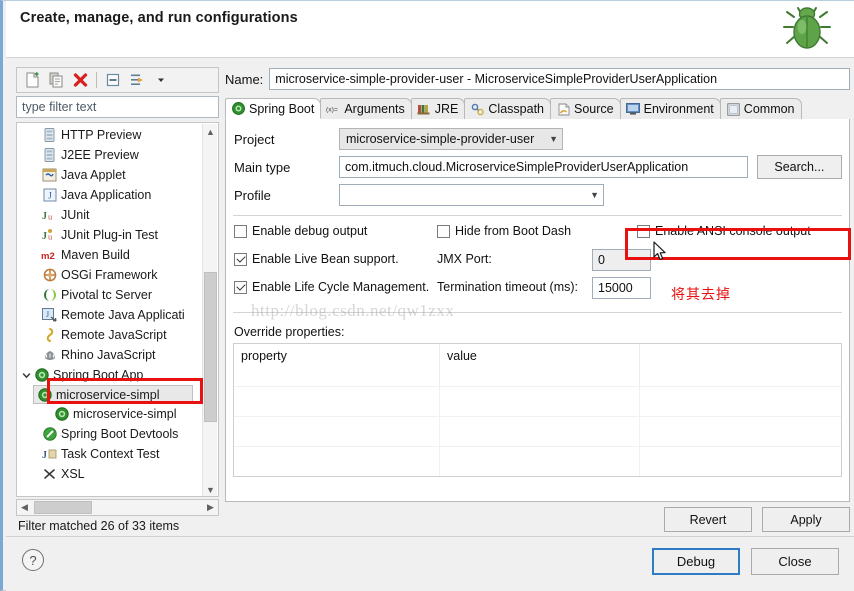 The height and width of the screenshot is (591, 854). Describe the element at coordinates (161, 80) in the screenshot. I see `chevron-down-icon` at that location.